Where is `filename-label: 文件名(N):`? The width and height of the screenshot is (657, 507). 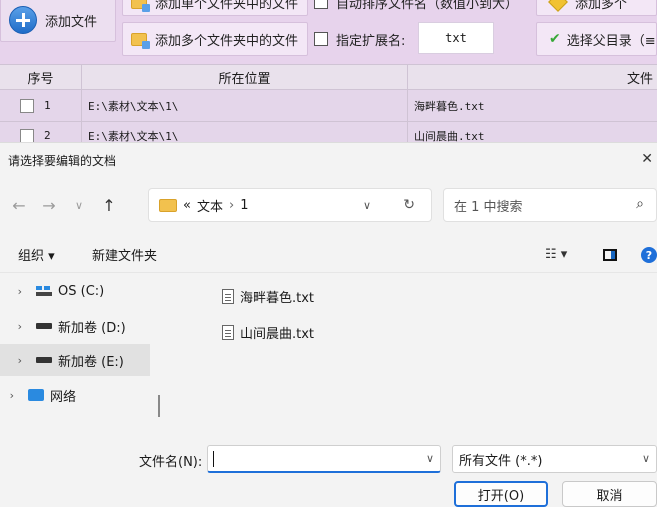 filename-label: 文件名(N): is located at coordinates (171, 462).